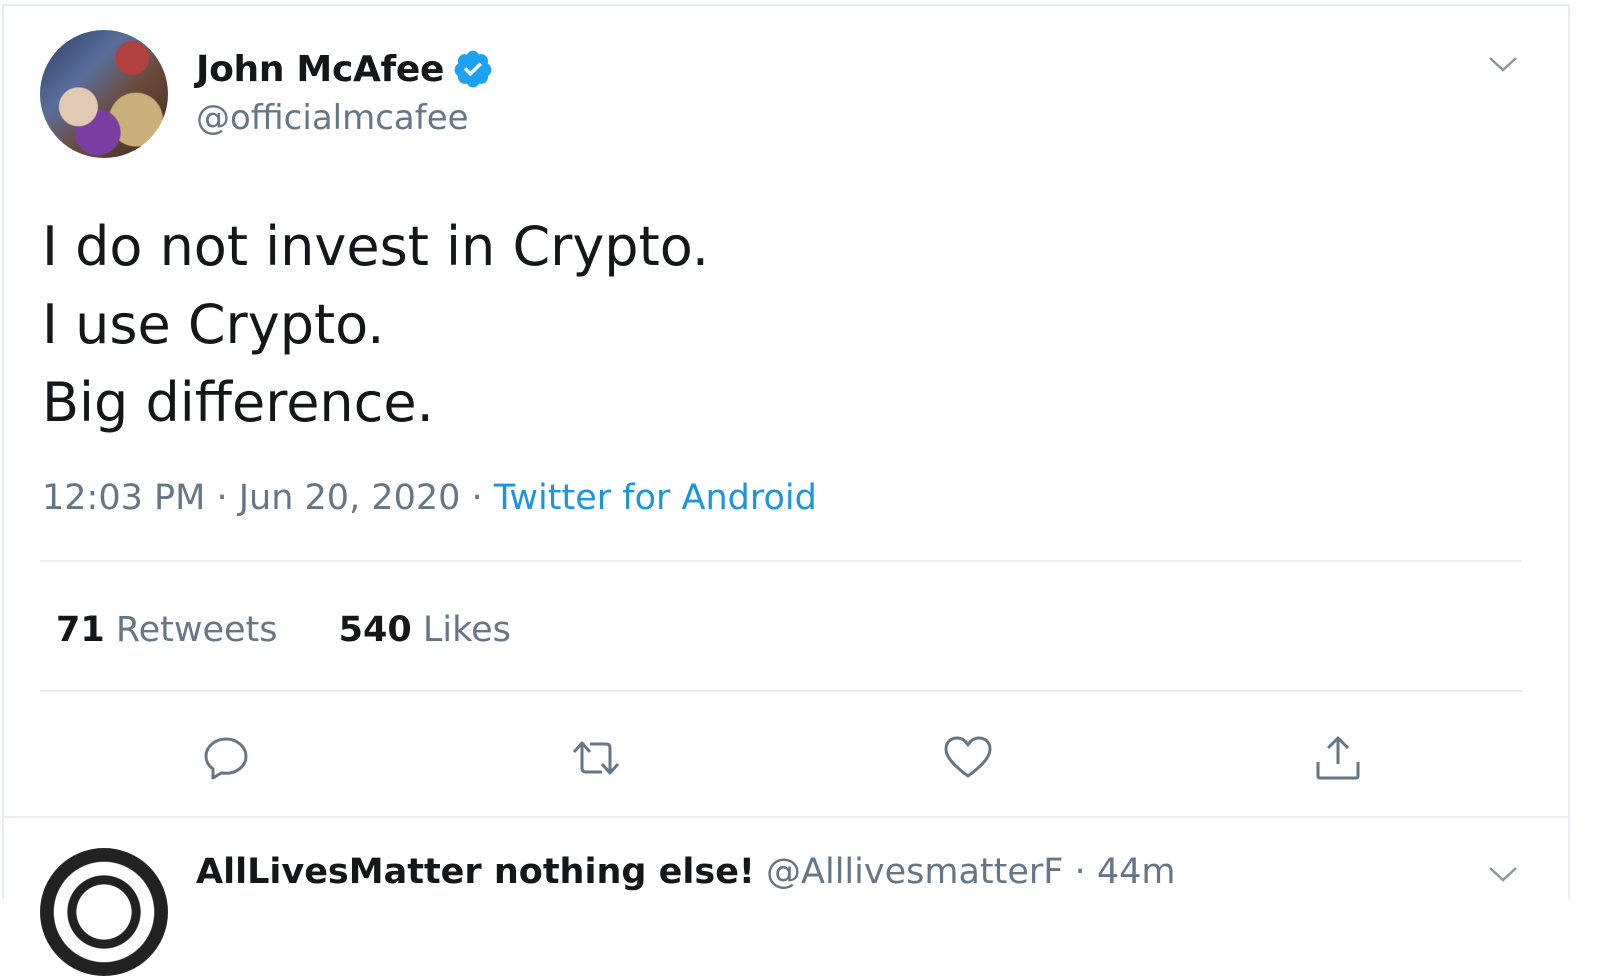  Describe the element at coordinates (104, 912) in the screenshot. I see `reply-avatar` at that location.